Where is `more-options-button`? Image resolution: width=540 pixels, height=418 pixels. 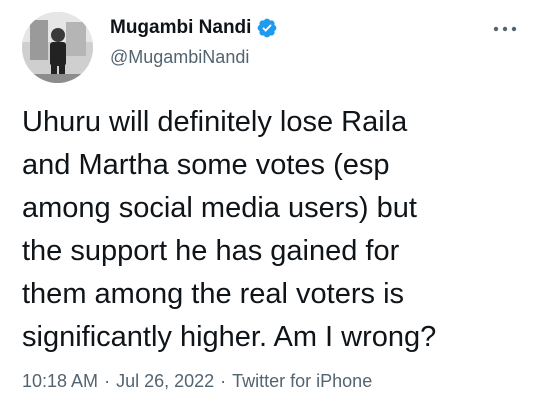
more-options-button is located at coordinates (505, 29).